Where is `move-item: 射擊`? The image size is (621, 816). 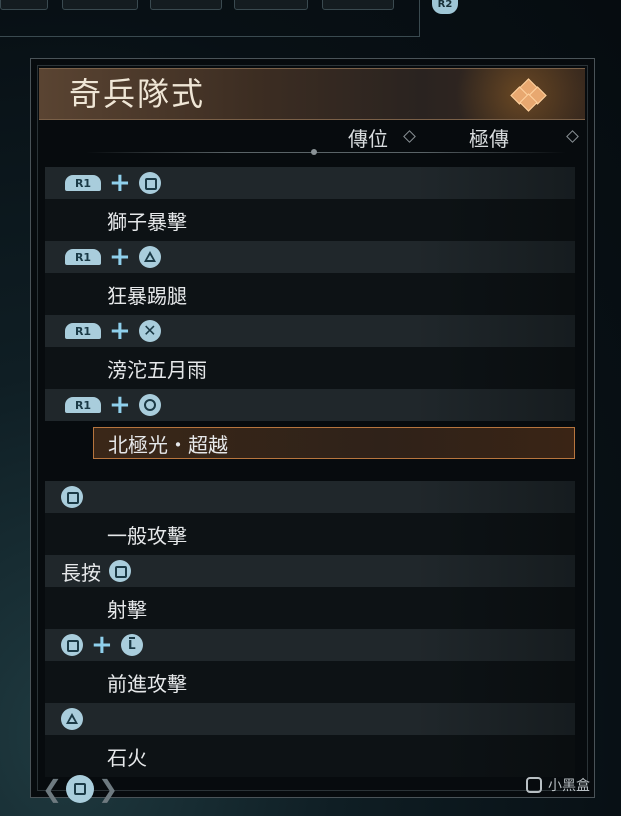 move-item: 射擊 is located at coordinates (310, 608).